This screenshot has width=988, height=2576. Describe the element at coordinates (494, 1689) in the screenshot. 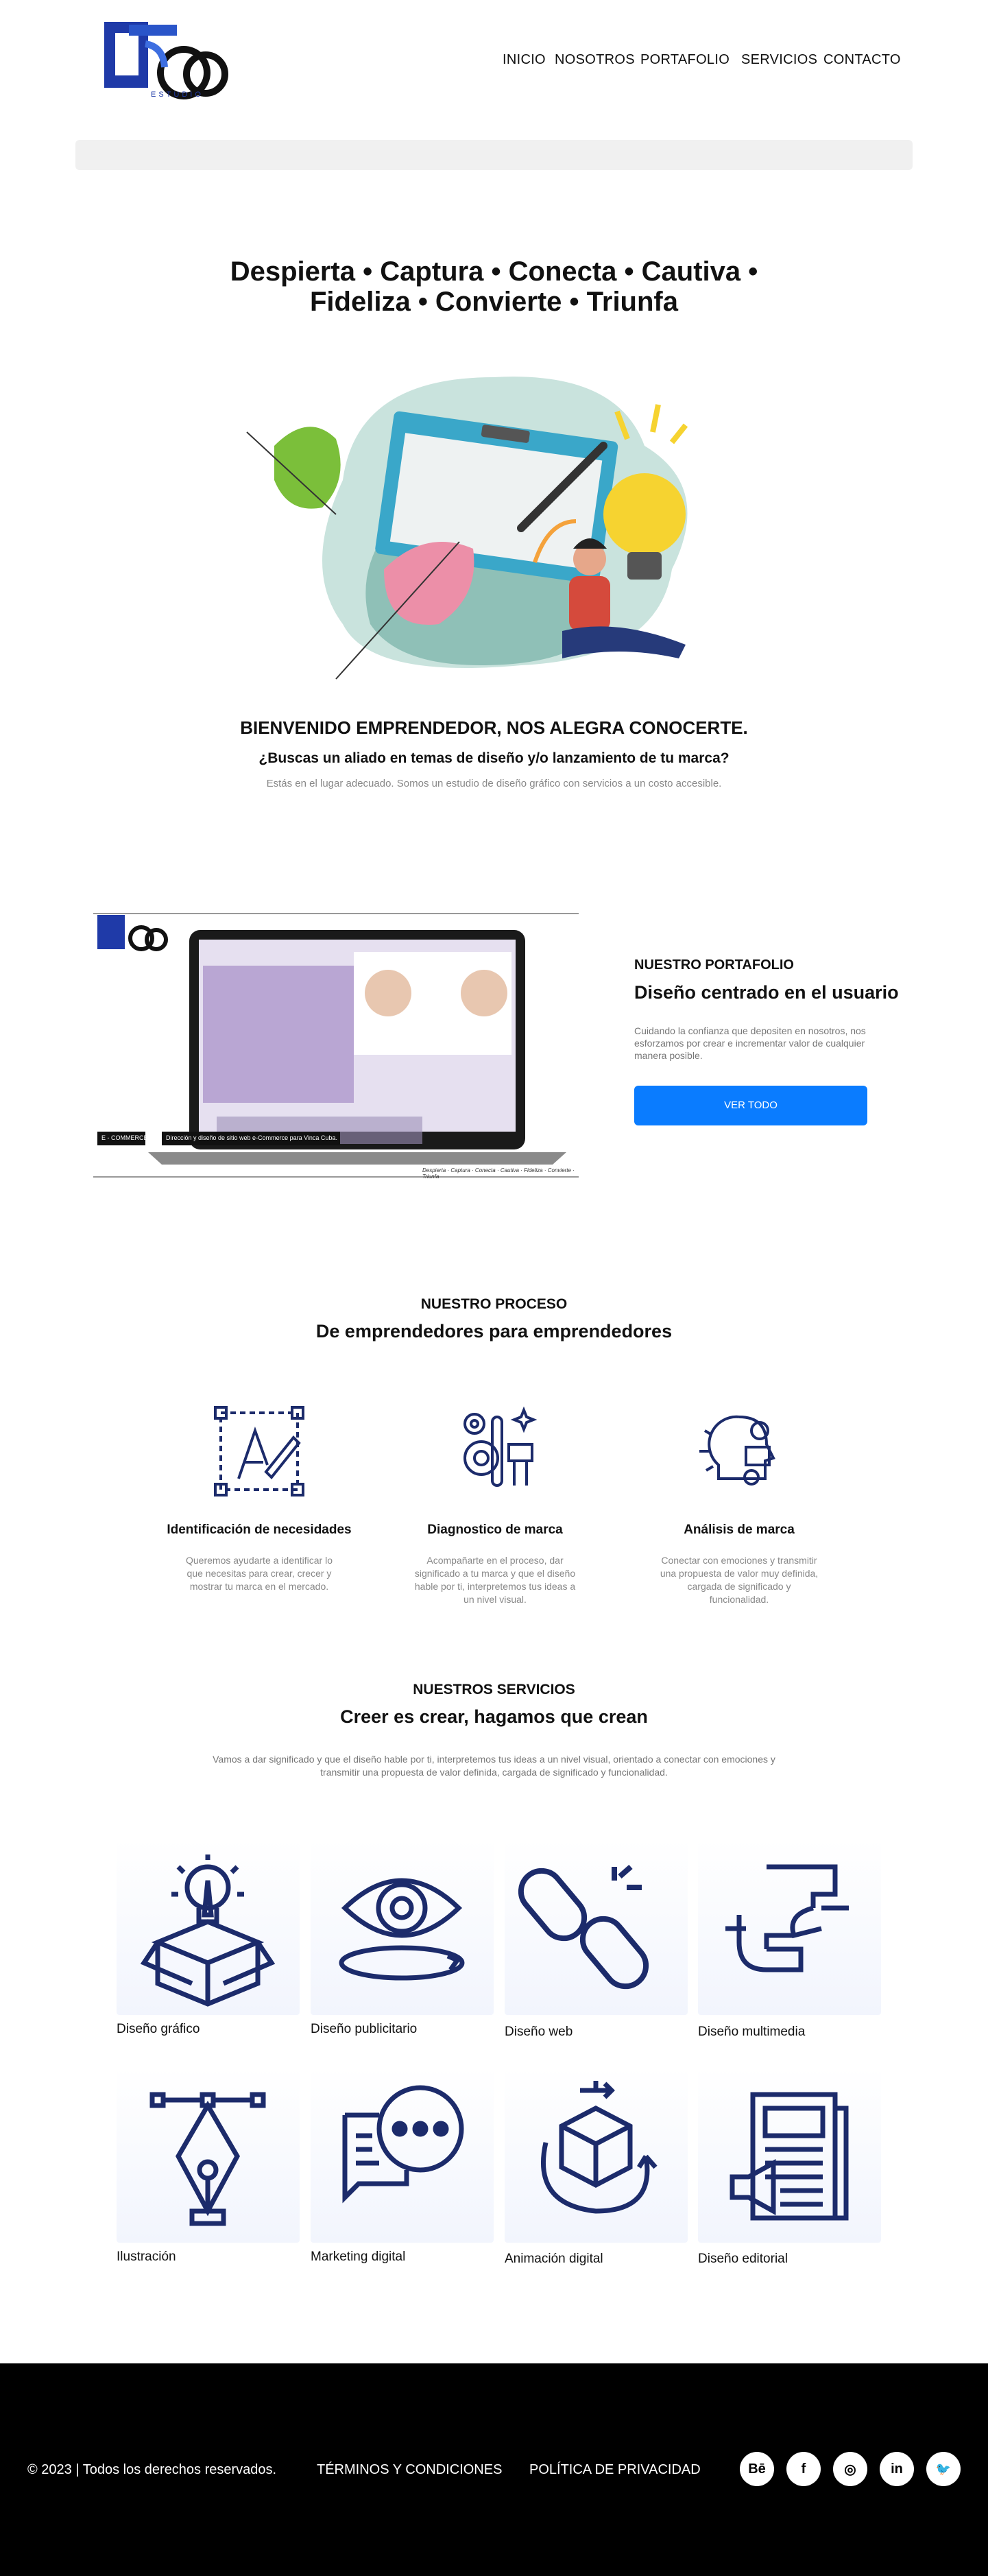

I see `services-kicker: NUESTROS SERVICIOS` at that location.